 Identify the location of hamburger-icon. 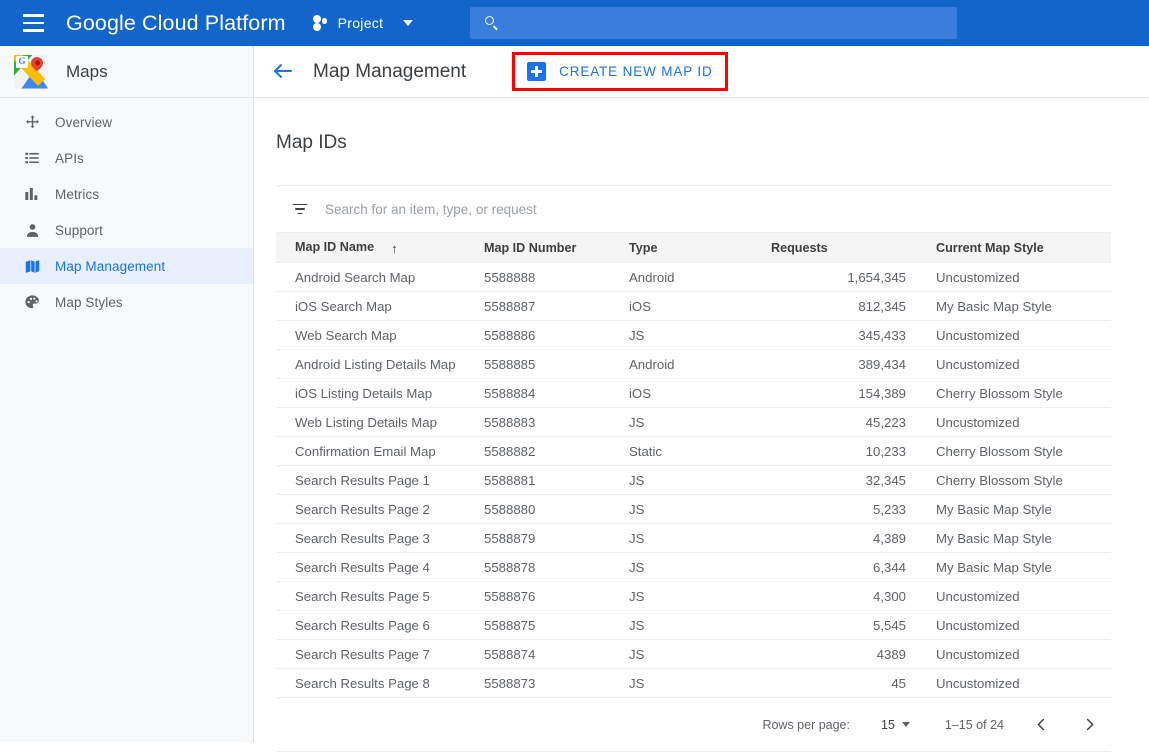
(33, 23).